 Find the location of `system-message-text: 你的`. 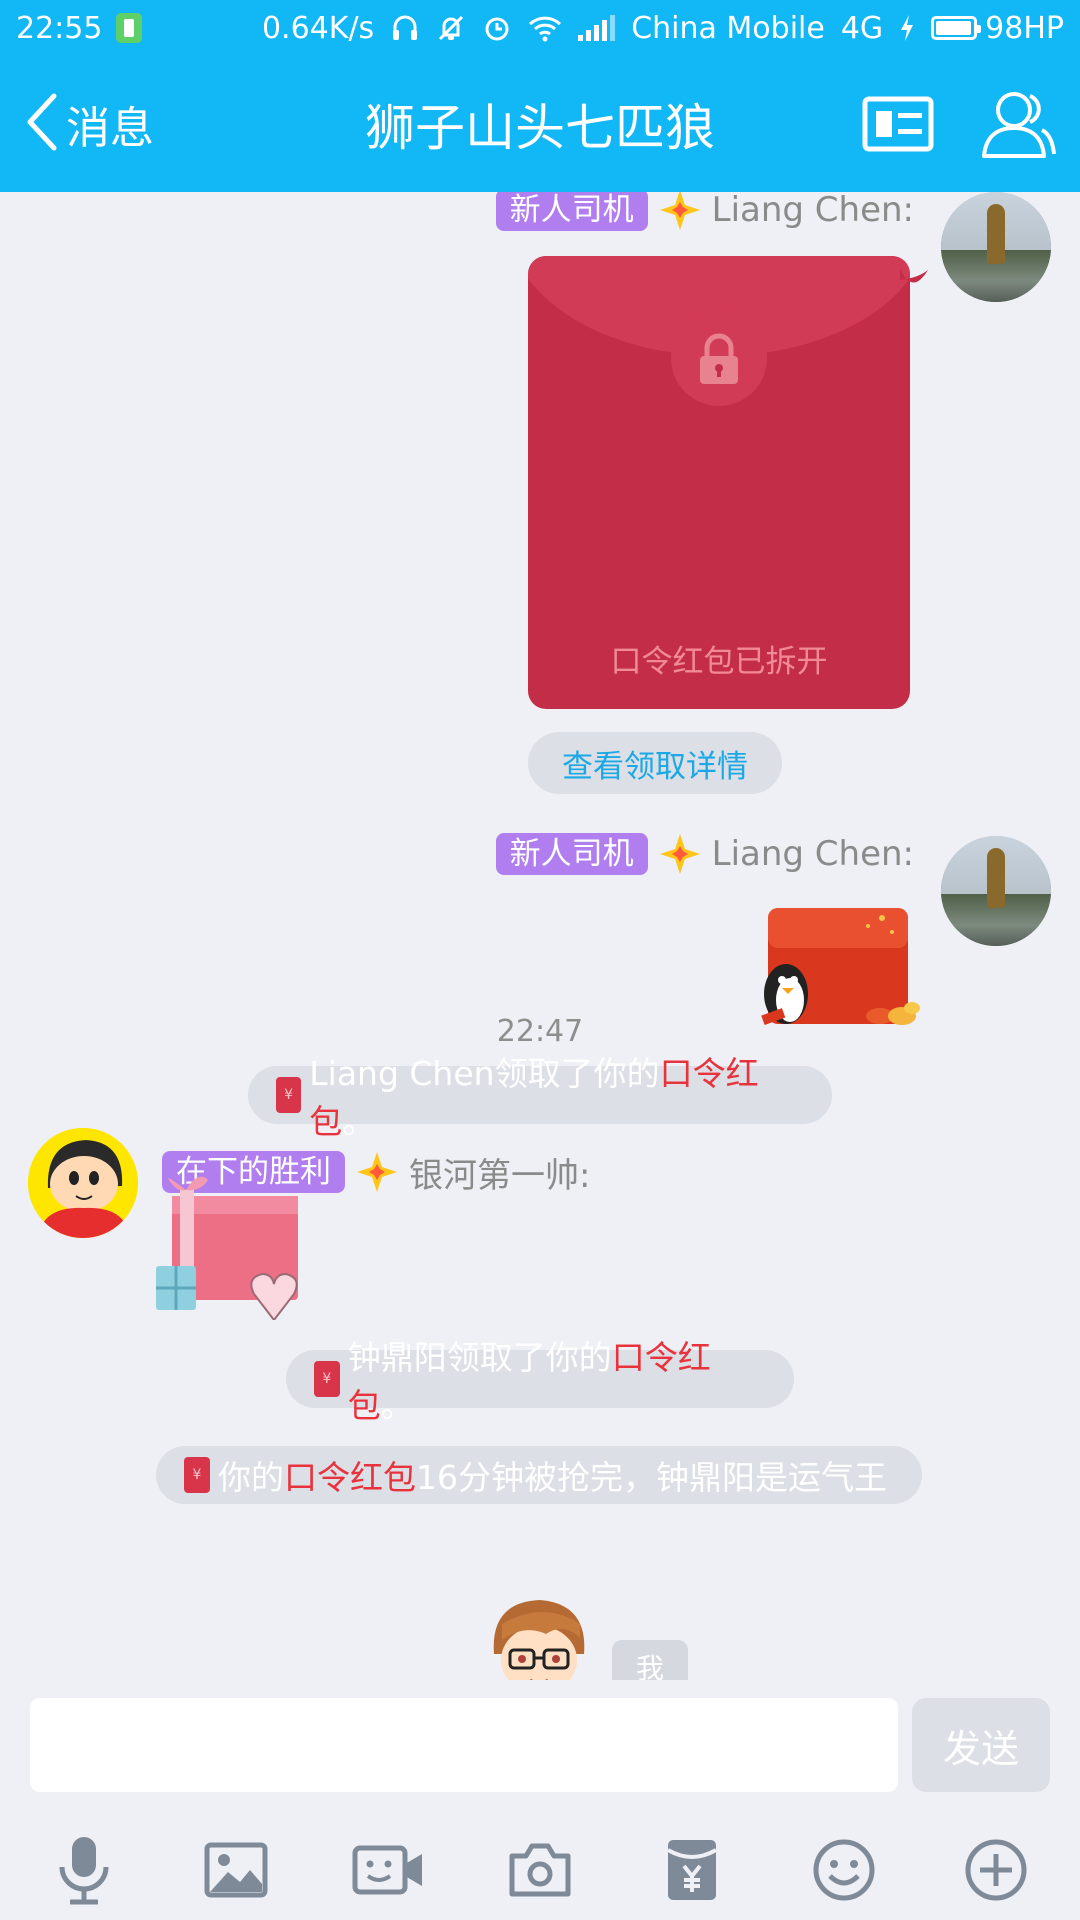

system-message-text: 你的 is located at coordinates (251, 1477).